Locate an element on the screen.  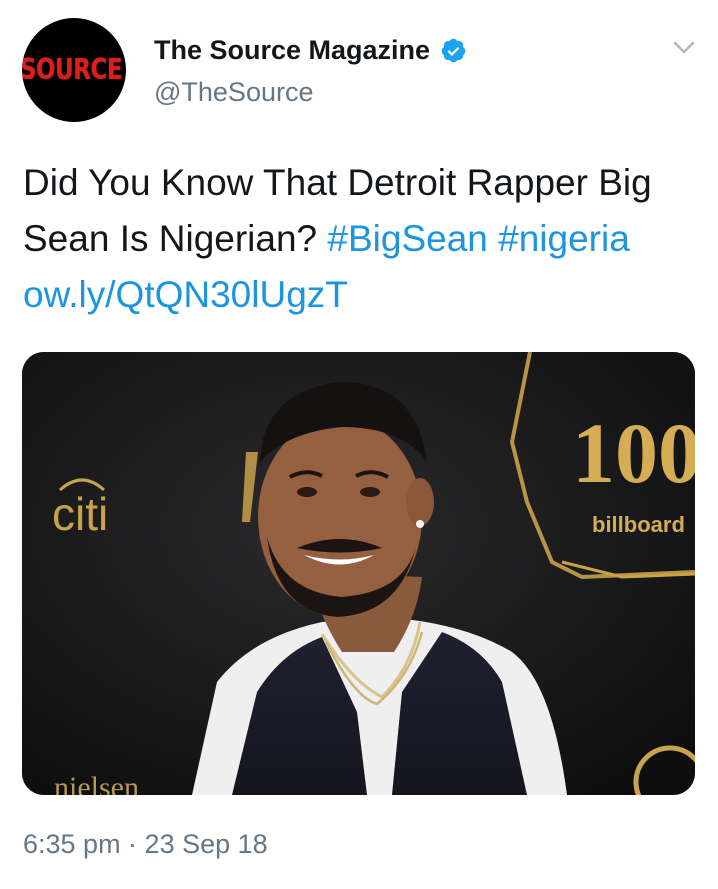
hashtag-link: #BigSean is located at coordinates (407, 238).